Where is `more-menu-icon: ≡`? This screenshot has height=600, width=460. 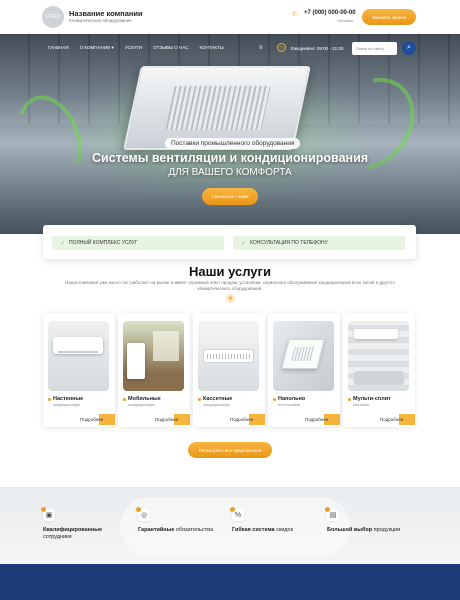 more-menu-icon: ≡ is located at coordinates (261, 48).